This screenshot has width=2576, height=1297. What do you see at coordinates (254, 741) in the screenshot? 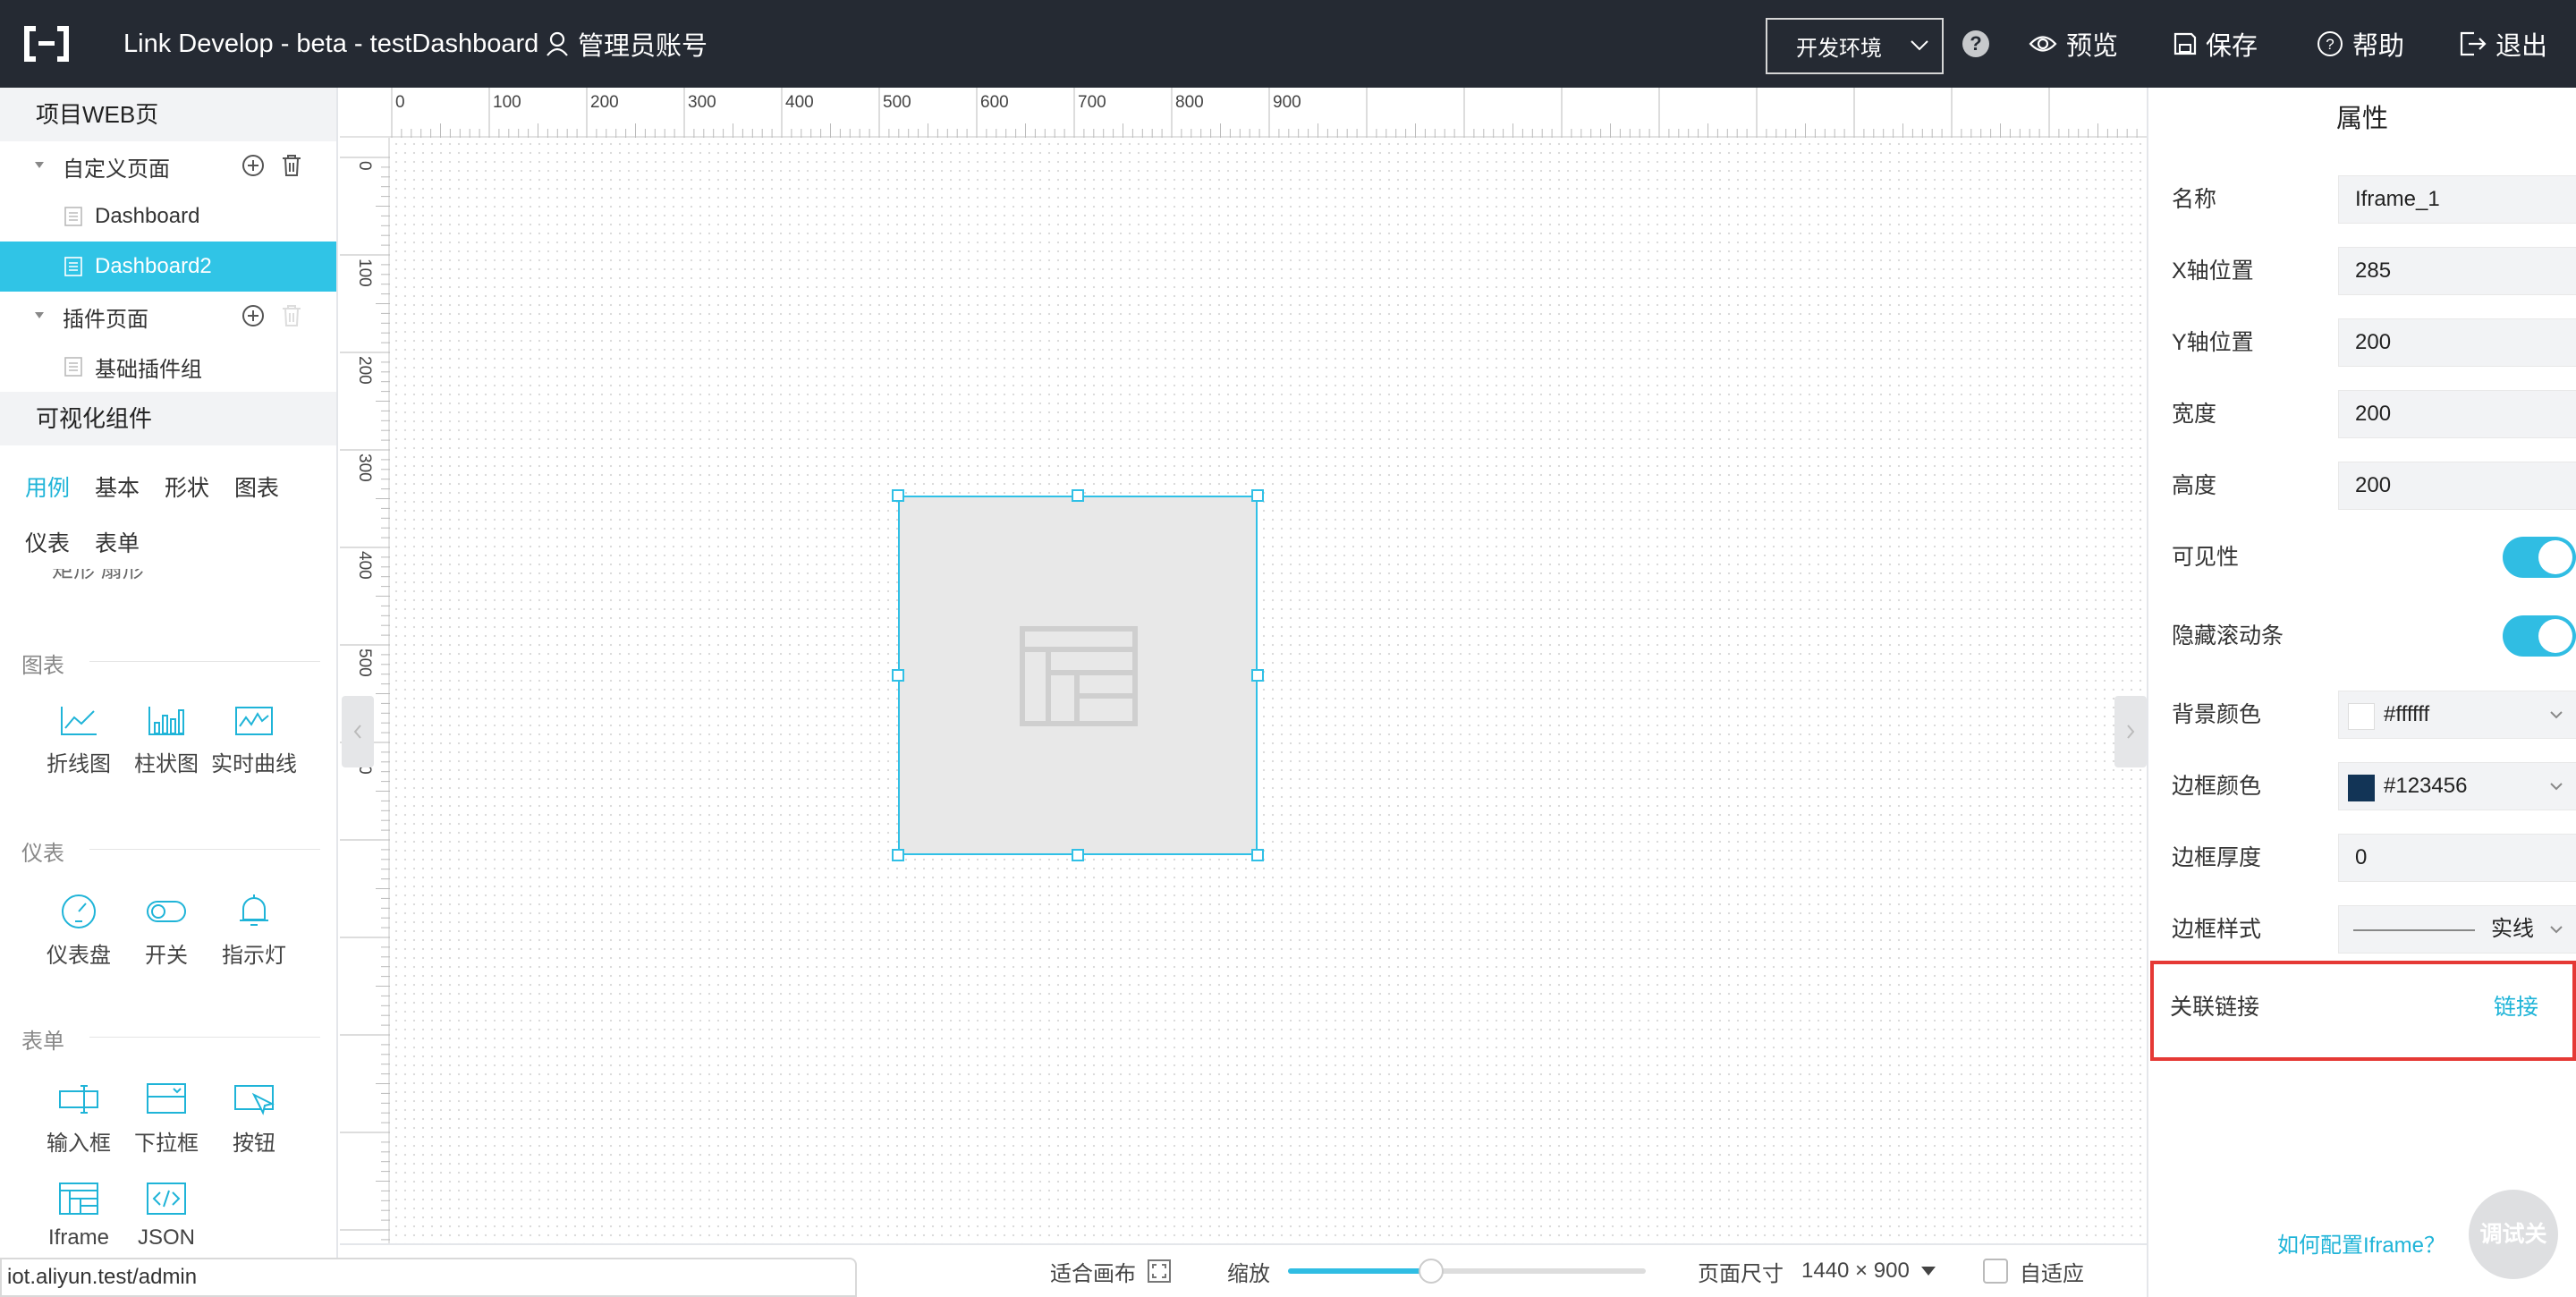
I see `component-realtime-curve: 实时曲线` at bounding box center [254, 741].